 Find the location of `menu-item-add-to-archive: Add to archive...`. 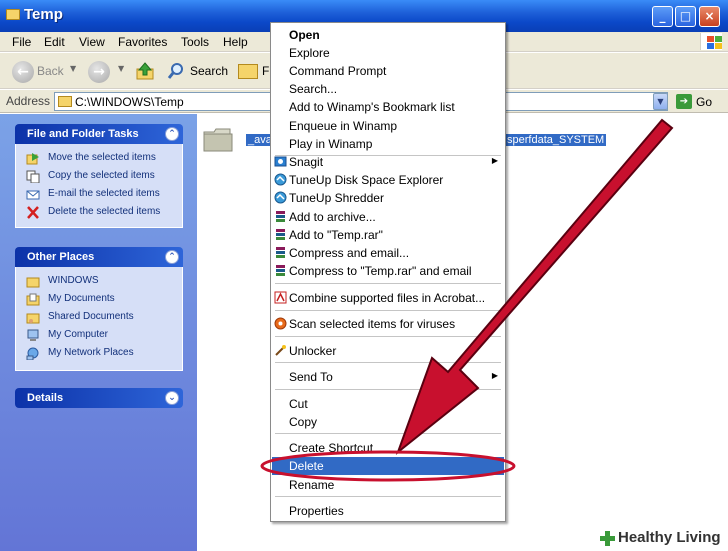

menu-item-add-to-archive: Add to archive... is located at coordinates (388, 217).